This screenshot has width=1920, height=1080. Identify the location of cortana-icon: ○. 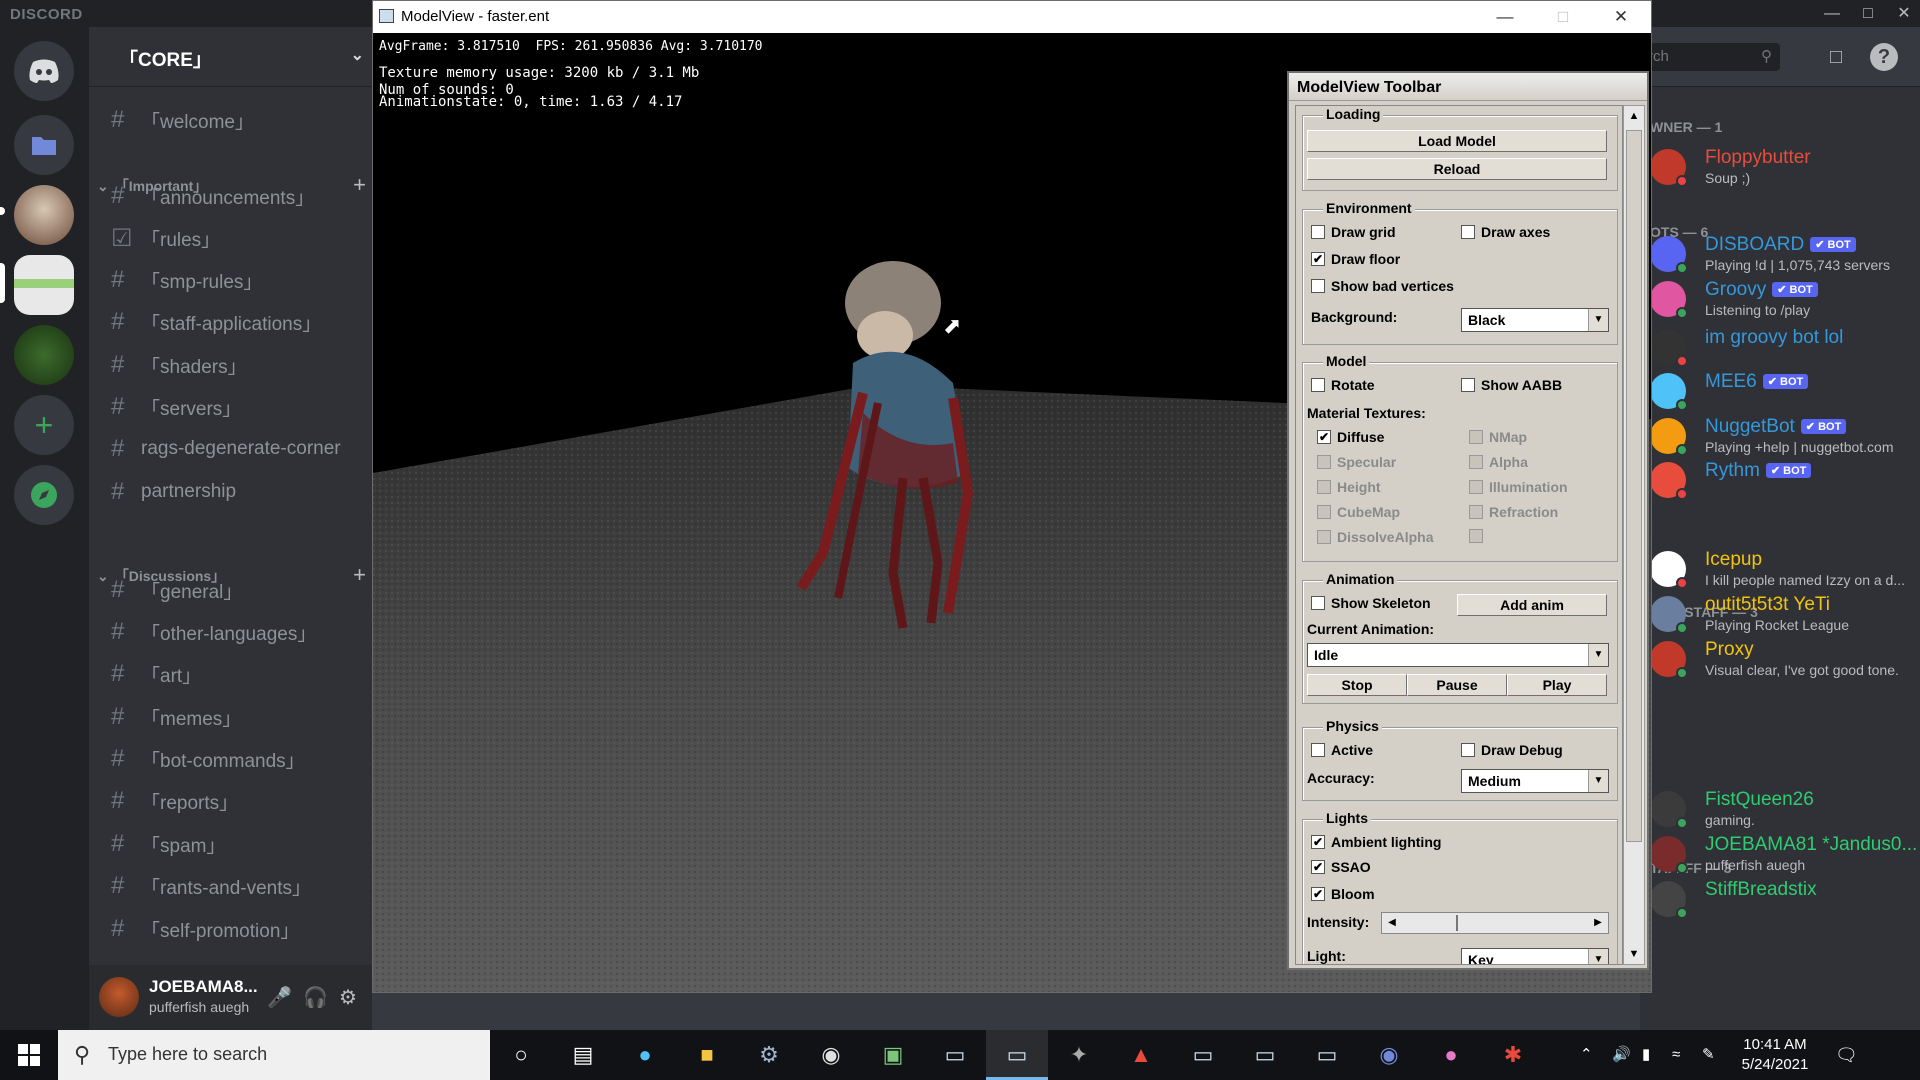
(521, 1055).